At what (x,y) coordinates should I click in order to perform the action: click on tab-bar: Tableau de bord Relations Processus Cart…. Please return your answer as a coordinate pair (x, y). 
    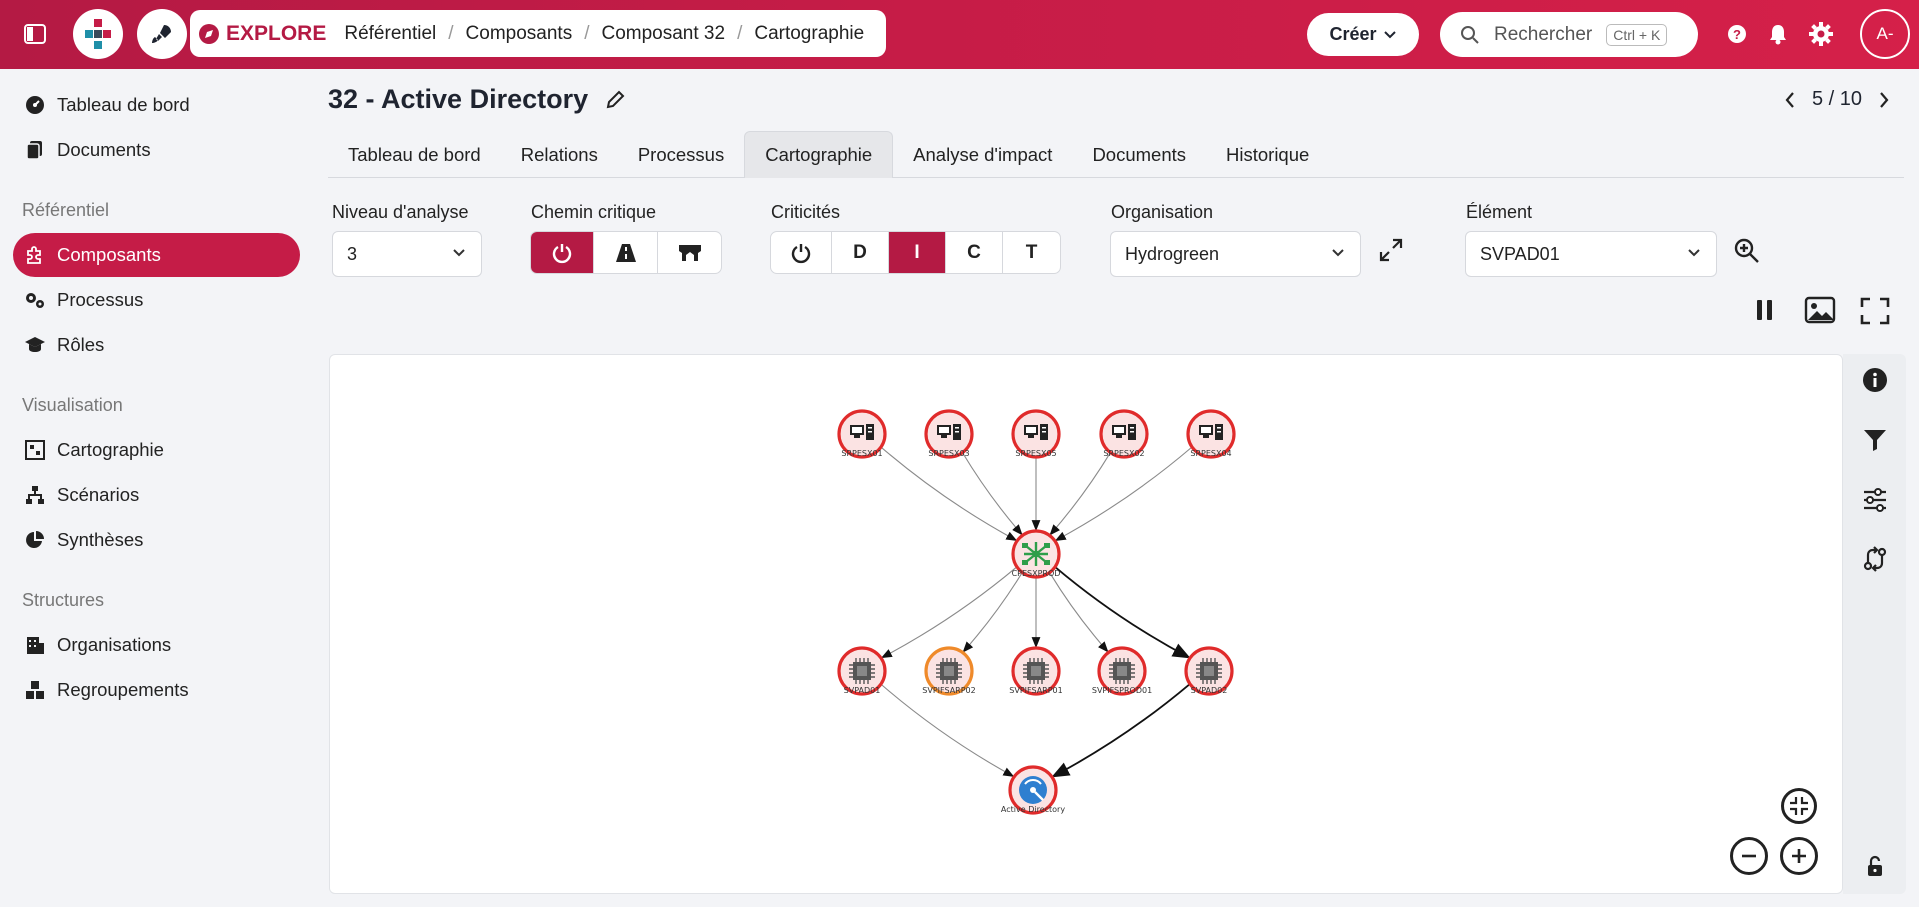
    Looking at the image, I should click on (1116, 154).